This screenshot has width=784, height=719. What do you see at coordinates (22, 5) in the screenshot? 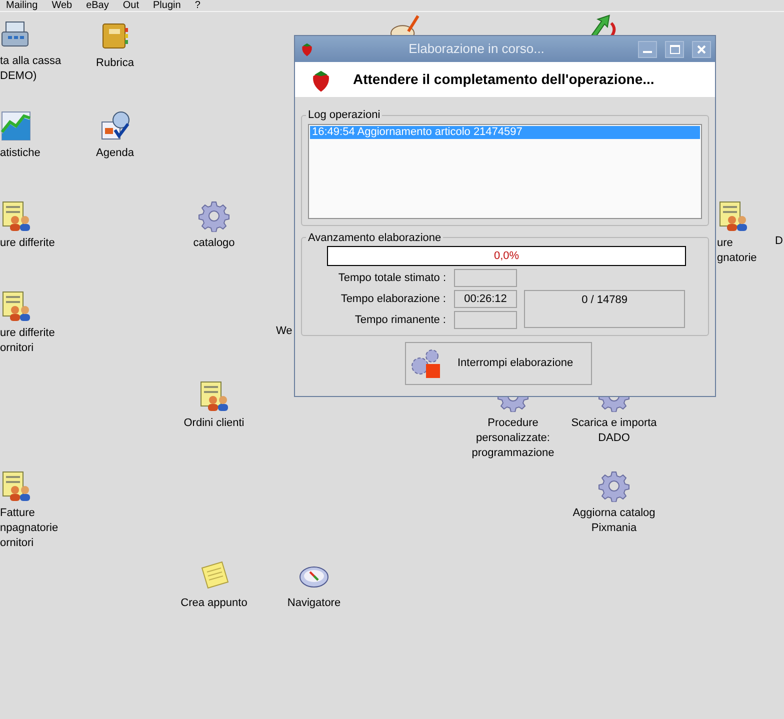
I see `menu-item: Mailing` at bounding box center [22, 5].